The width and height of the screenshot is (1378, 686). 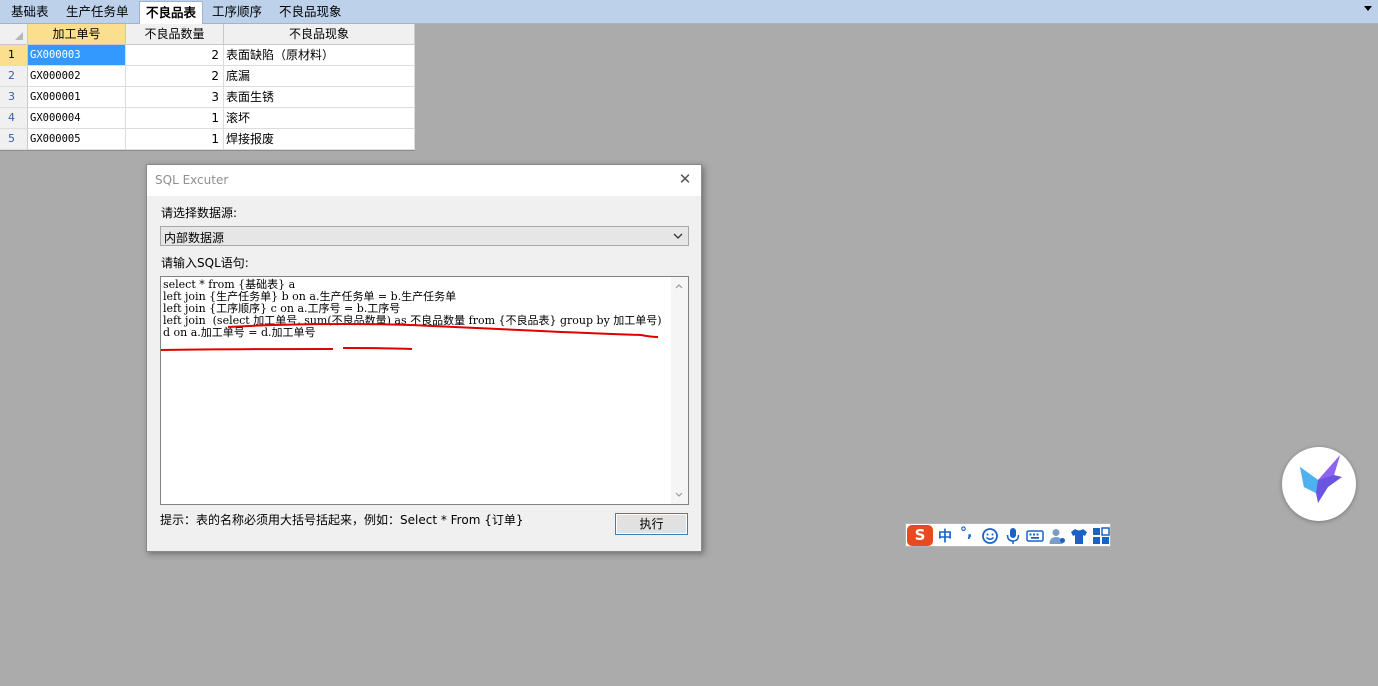 I want to click on emoji-icon, so click(x=990, y=536).